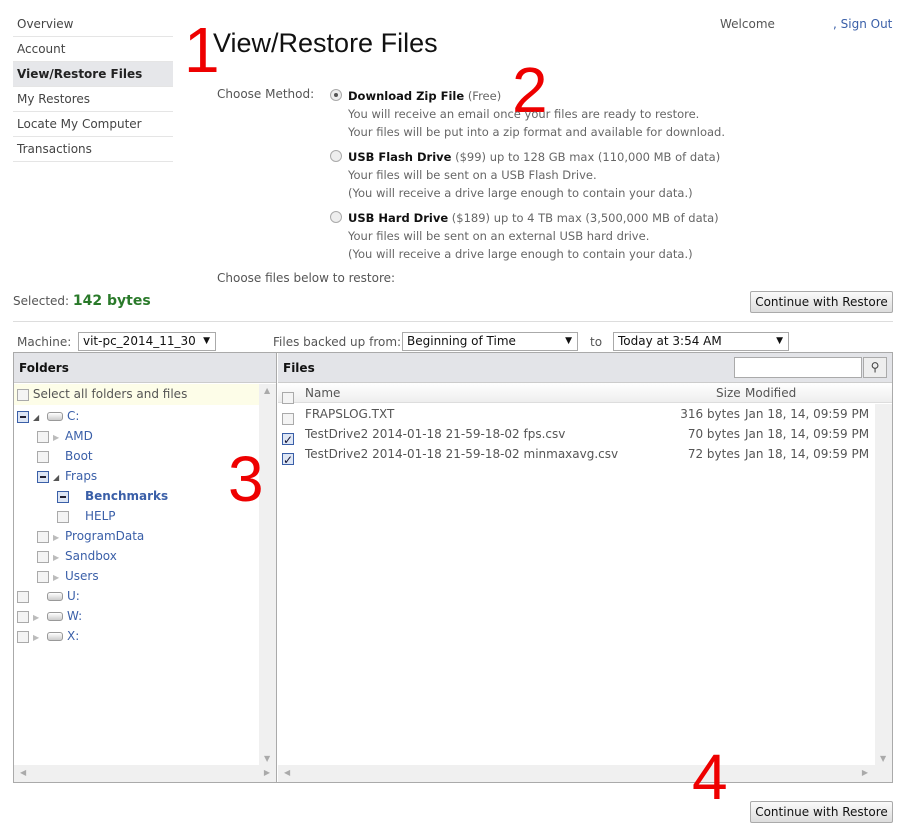  What do you see at coordinates (325, 43) in the screenshot?
I see `page-title: View/Restore Files` at bounding box center [325, 43].